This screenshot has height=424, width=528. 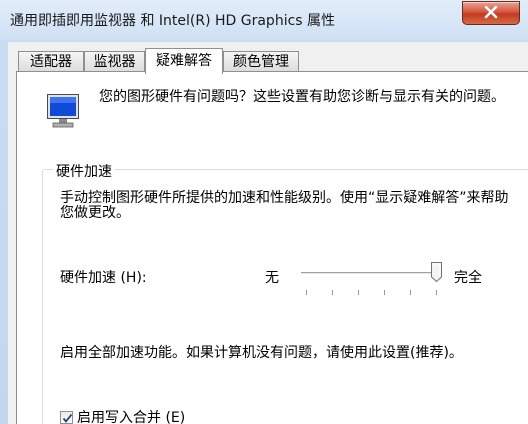 What do you see at coordinates (173, 21) in the screenshot?
I see `window-title: 通用即插即用监视器 和 Intel(R) HD Graphics 属性` at bounding box center [173, 21].